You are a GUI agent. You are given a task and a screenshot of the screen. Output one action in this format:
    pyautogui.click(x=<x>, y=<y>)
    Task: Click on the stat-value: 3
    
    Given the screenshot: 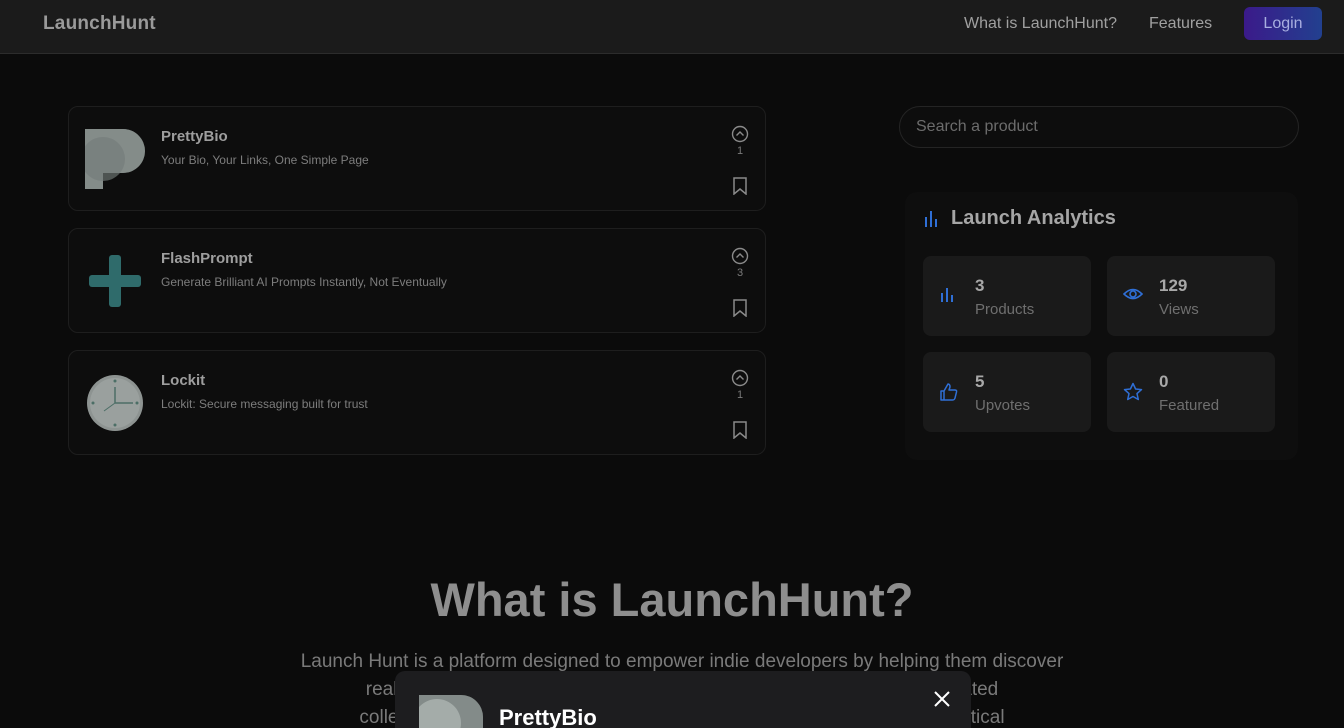 What is the action you would take?
    pyautogui.click(x=980, y=285)
    